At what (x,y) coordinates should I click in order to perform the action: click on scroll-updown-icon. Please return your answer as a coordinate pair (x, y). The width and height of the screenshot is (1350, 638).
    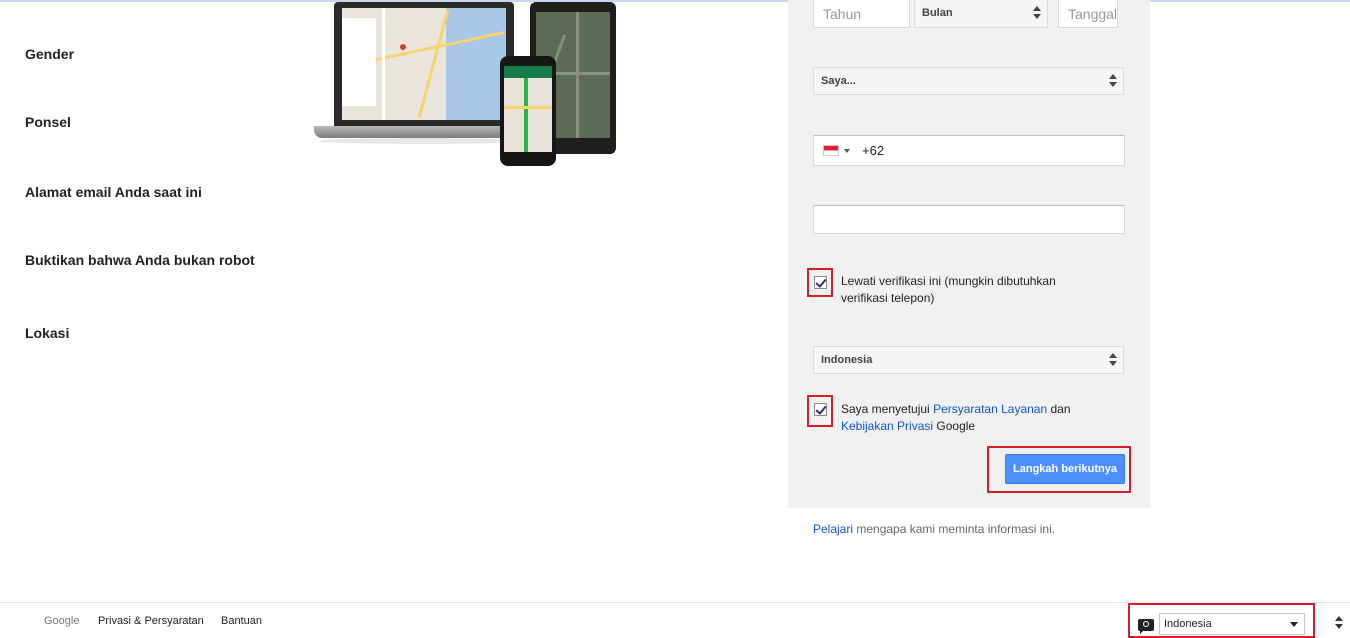
    Looking at the image, I should click on (1339, 624).